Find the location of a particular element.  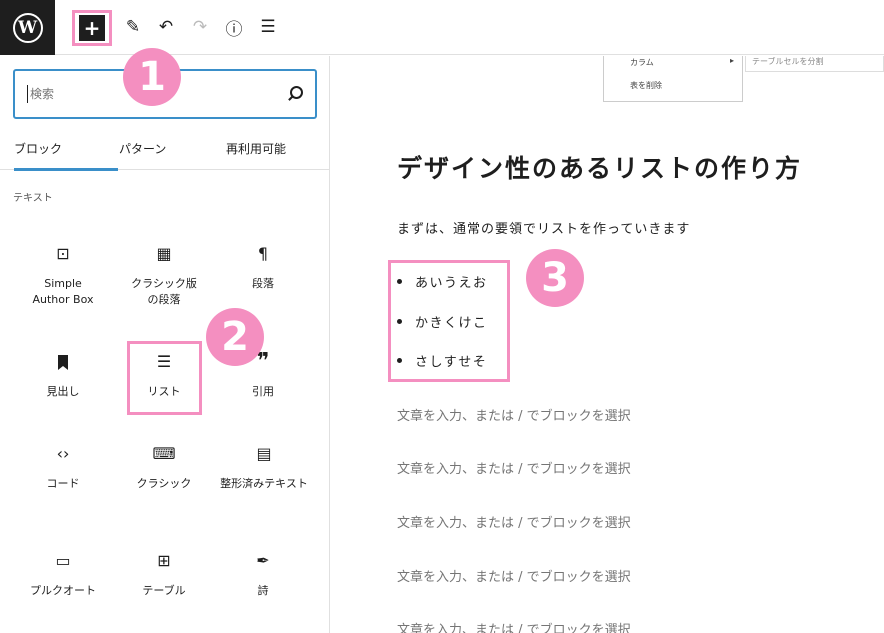

step-badge-3: 3 is located at coordinates (555, 278).